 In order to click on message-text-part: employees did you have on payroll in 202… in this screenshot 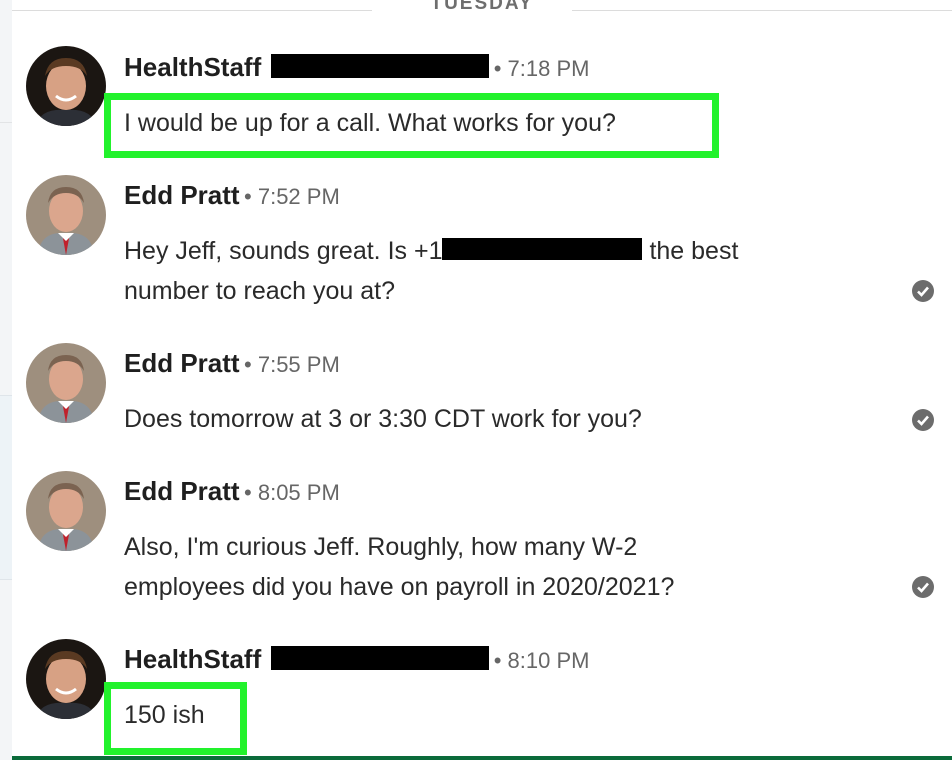, I will do `click(399, 587)`.